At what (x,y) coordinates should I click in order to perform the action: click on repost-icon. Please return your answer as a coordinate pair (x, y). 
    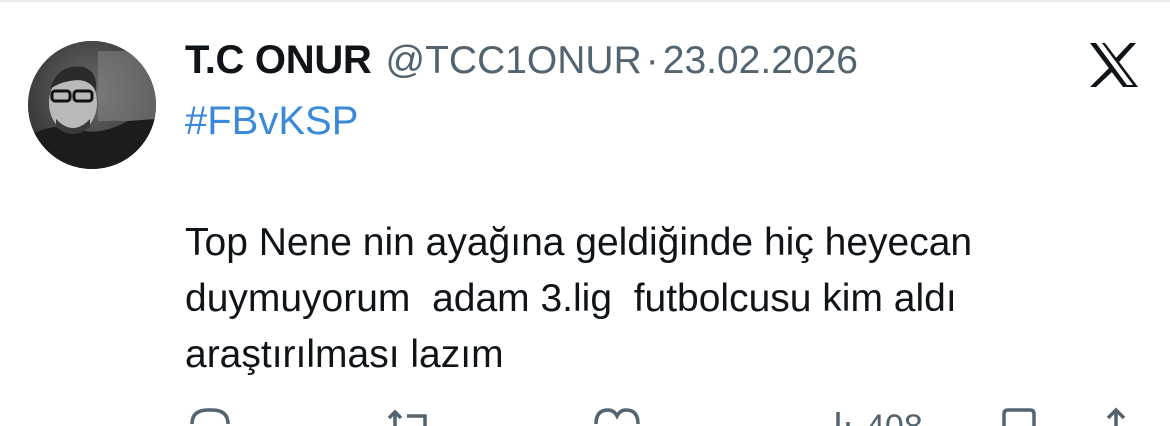
    Looking at the image, I should click on (410, 415).